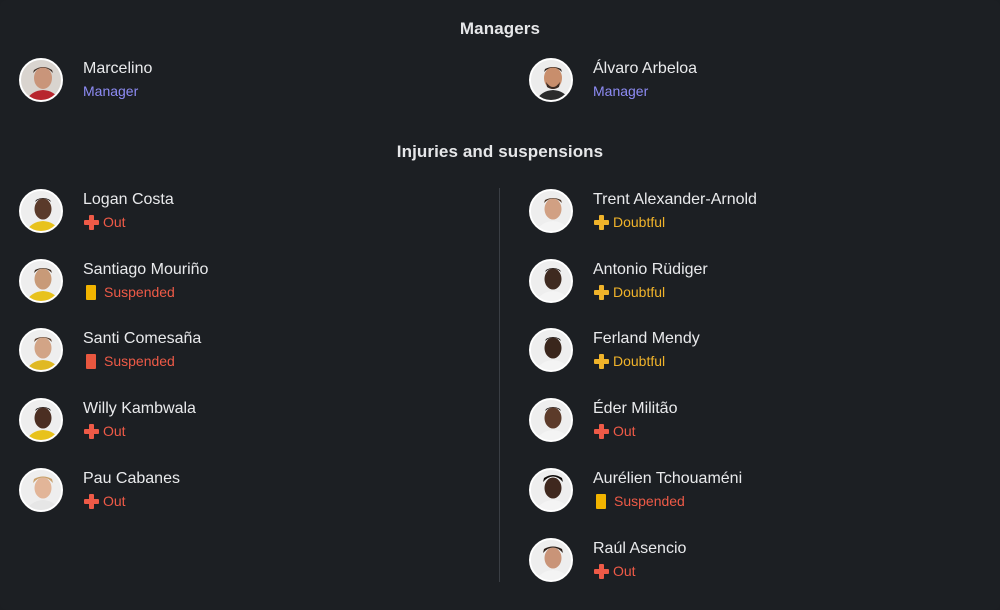 Image resolution: width=1000 pixels, height=610 pixels. I want to click on player-name: Trent Alexander-Arnold, so click(675, 199).